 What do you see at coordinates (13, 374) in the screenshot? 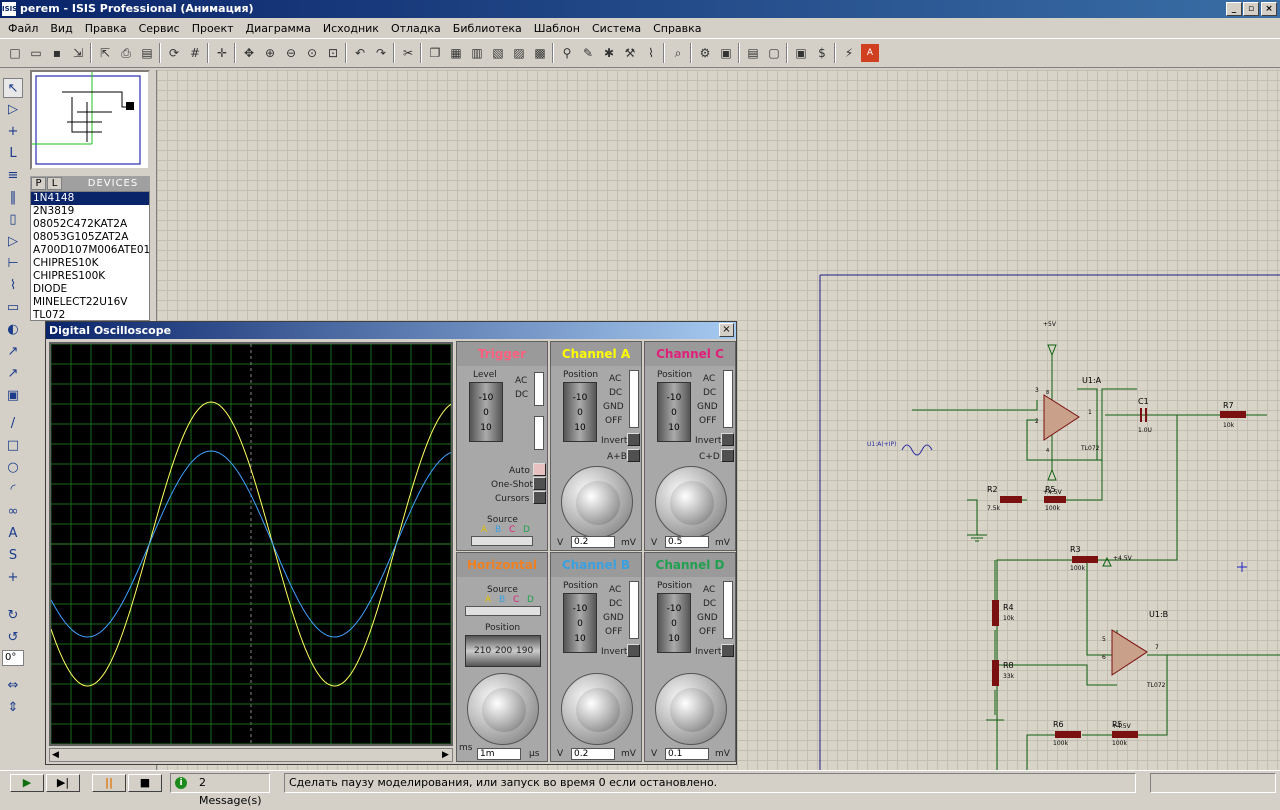
I see `current-probe-icon: ↗` at bounding box center [13, 374].